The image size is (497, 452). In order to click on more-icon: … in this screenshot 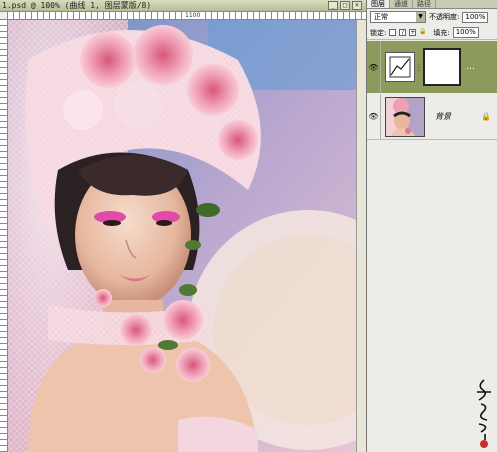, I will do `click(470, 67)`.